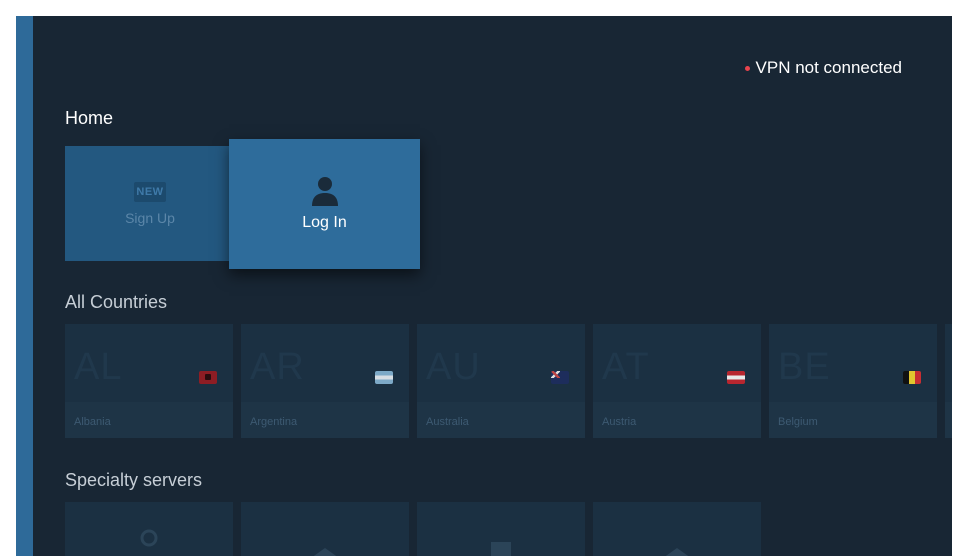 Image resolution: width=968 pixels, height=556 pixels. Describe the element at coordinates (149, 381) in the screenshot. I see `country-card-albania: AL Albania` at that location.